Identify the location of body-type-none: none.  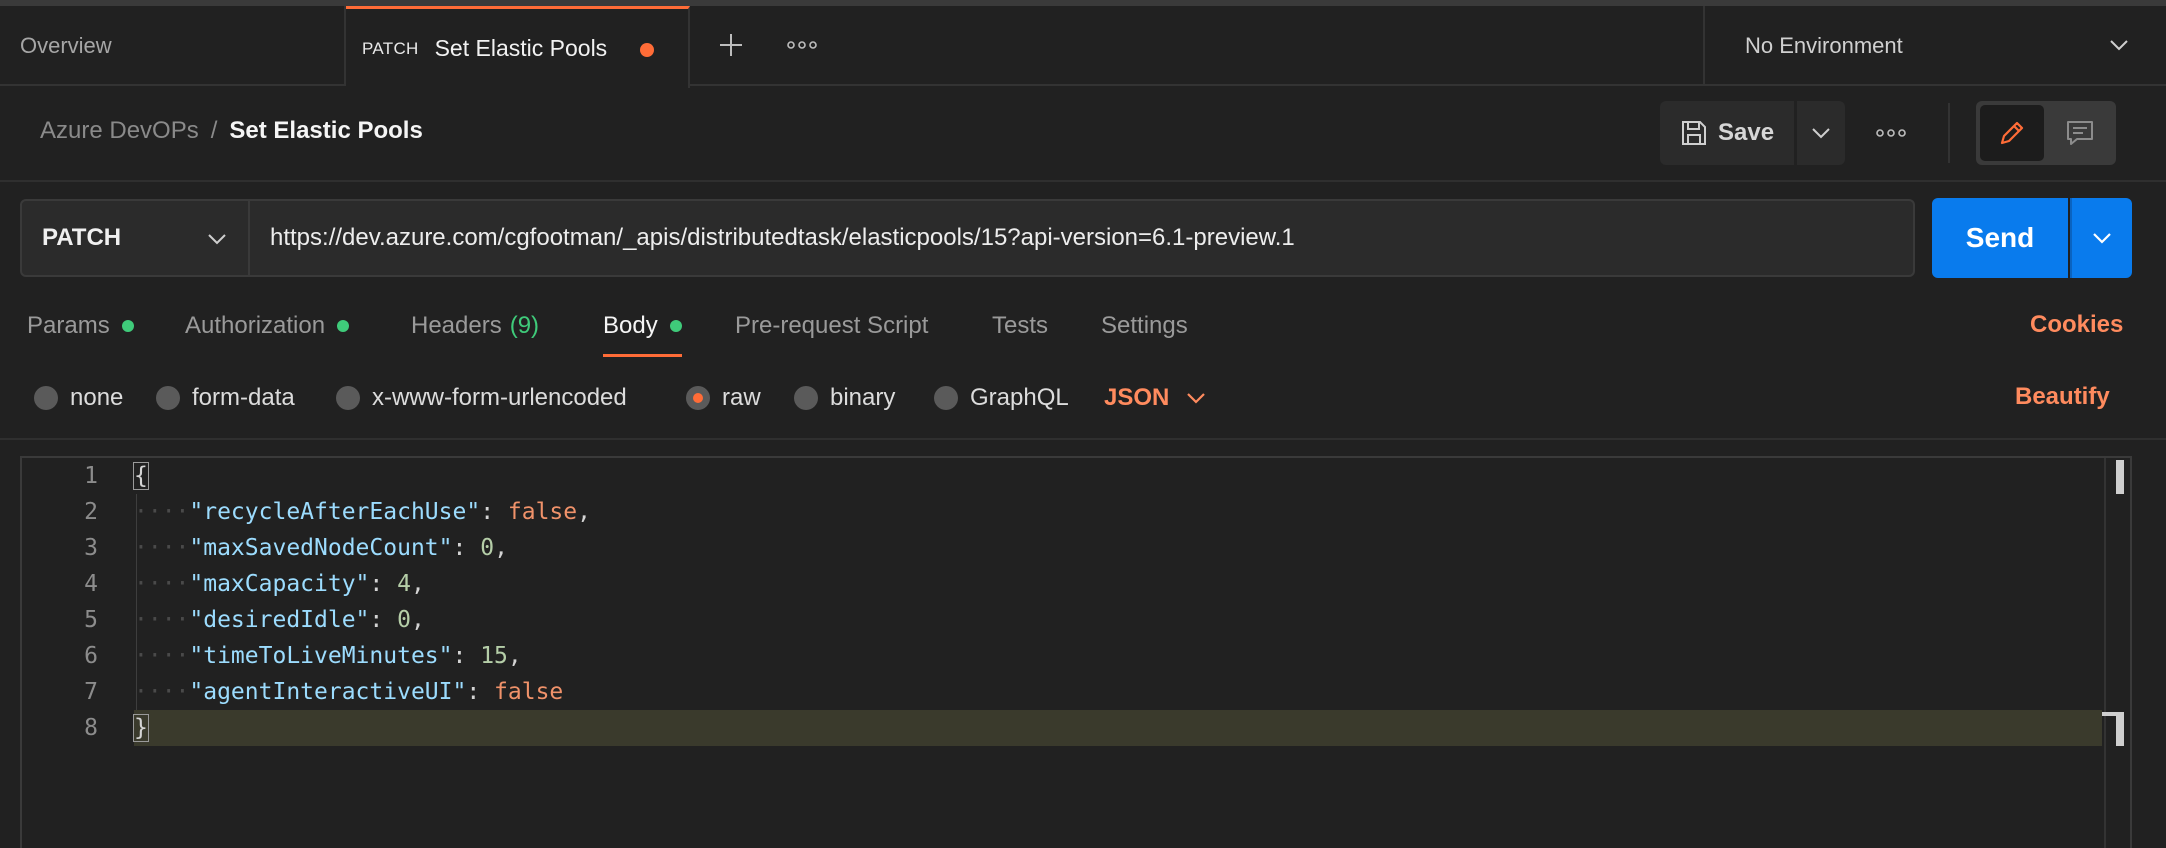
(78, 398).